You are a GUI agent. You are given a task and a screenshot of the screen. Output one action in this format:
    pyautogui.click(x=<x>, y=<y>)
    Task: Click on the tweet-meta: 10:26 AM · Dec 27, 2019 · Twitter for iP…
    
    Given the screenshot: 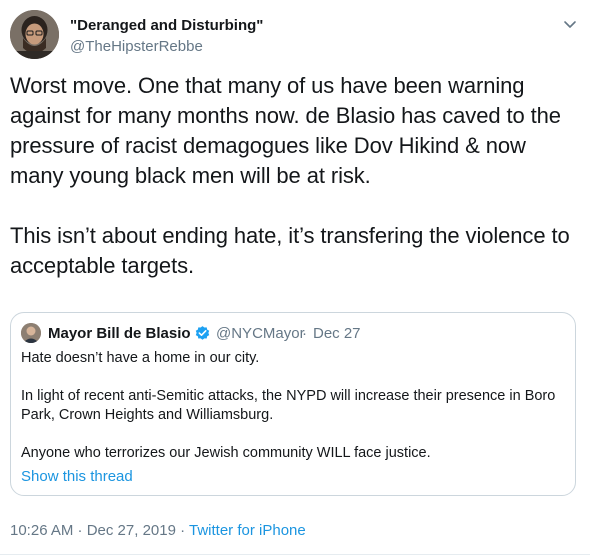 What is the action you would take?
    pyautogui.click(x=158, y=530)
    